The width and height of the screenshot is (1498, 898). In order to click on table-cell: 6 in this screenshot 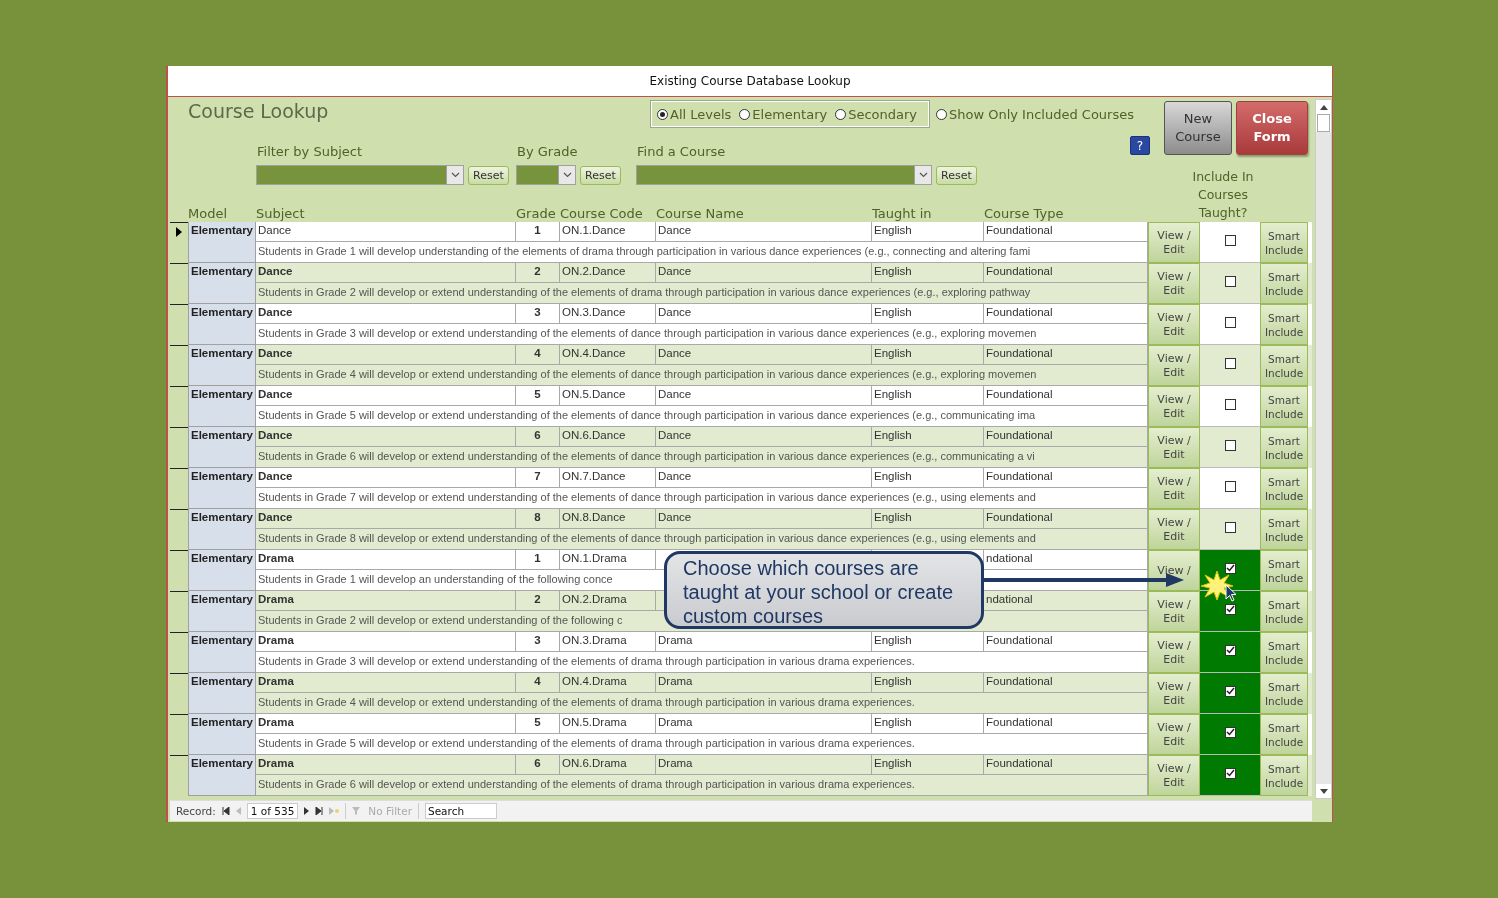, I will do `click(538, 765)`.